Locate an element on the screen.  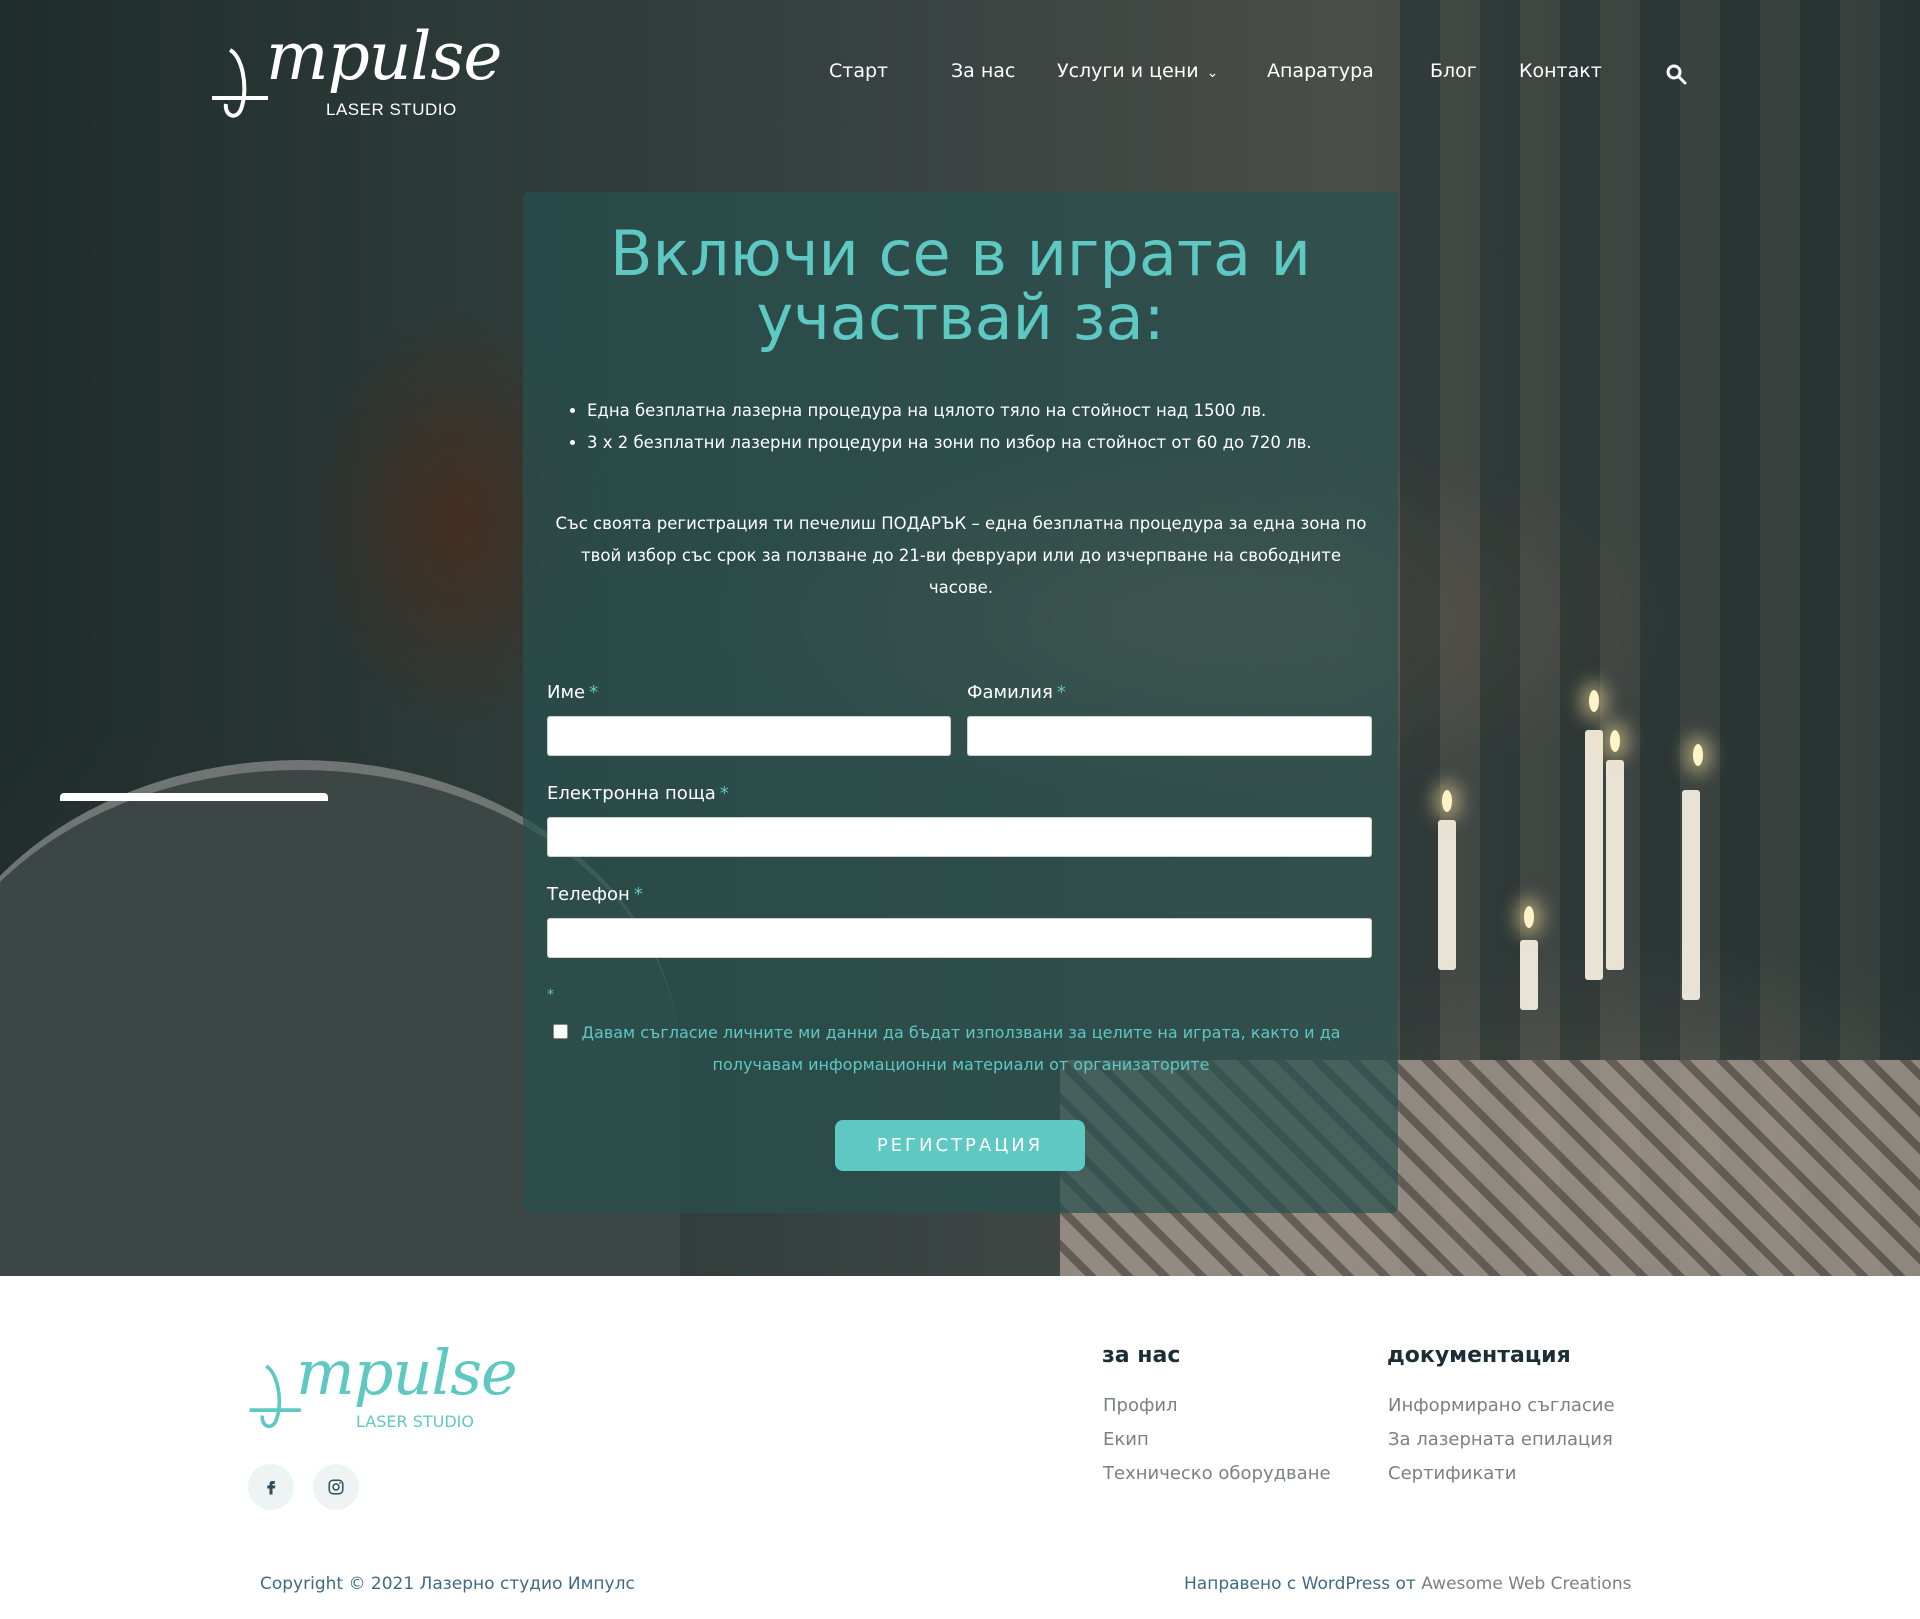
logo-subtitle: LASER STUDIO is located at coordinates (391, 109).